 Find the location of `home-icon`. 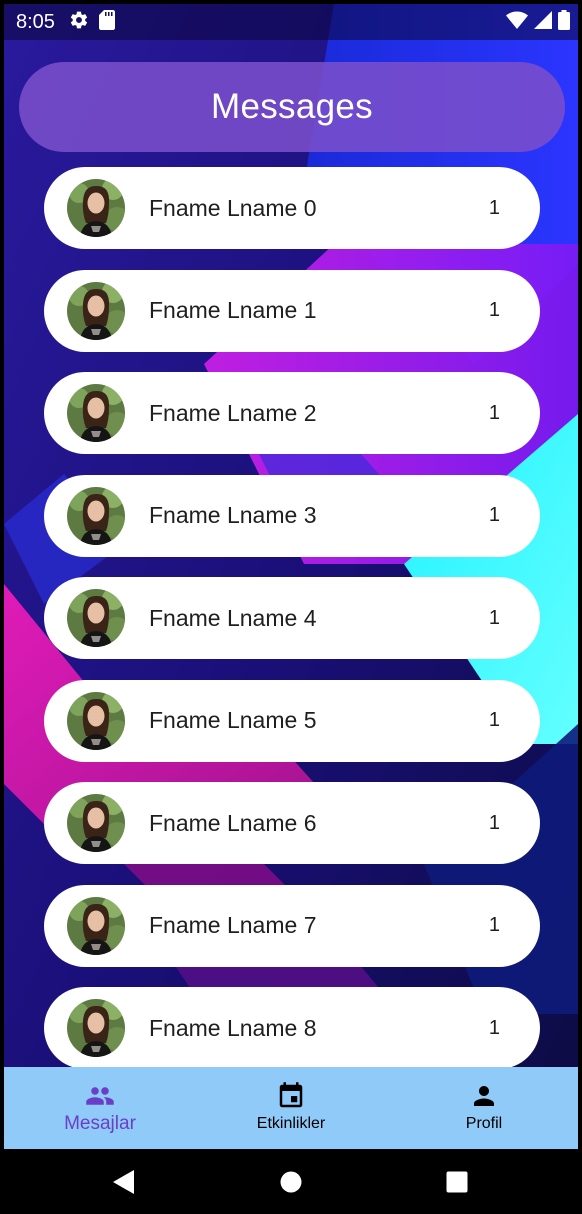

home-icon is located at coordinates (291, 1184).